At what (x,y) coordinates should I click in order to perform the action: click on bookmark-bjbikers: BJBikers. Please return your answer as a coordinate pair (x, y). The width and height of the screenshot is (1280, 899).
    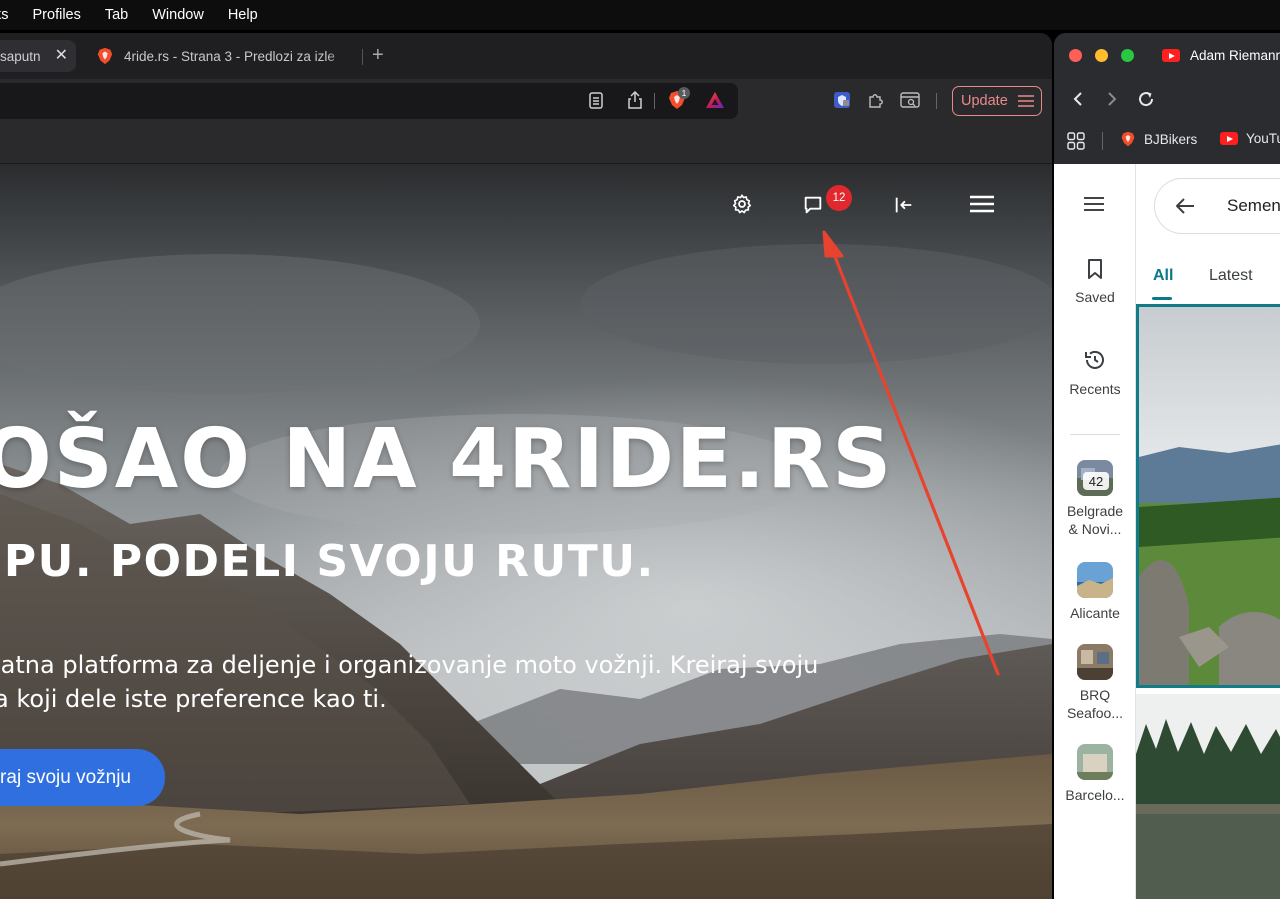
    Looking at the image, I should click on (1158, 139).